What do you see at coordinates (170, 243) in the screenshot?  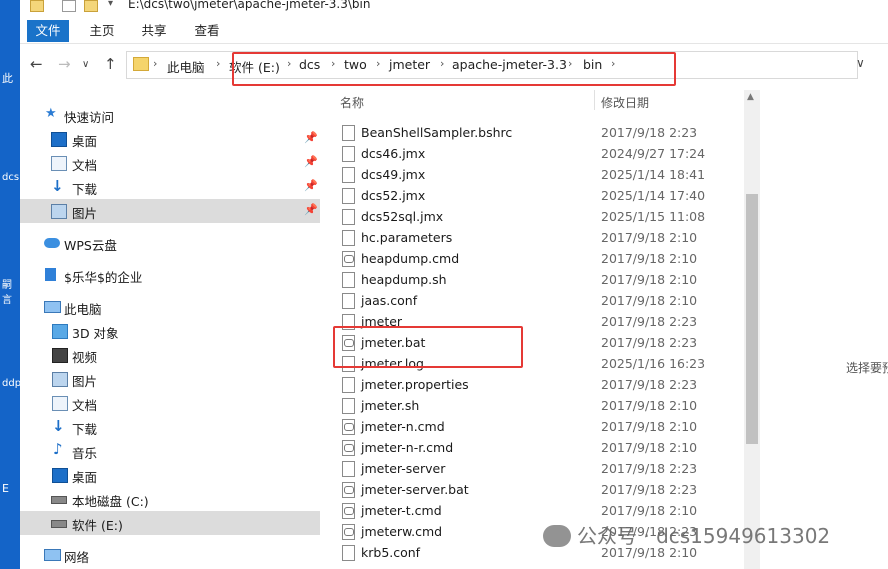 I see `sidebar-item-wps-cloud: WPS云盘` at bounding box center [170, 243].